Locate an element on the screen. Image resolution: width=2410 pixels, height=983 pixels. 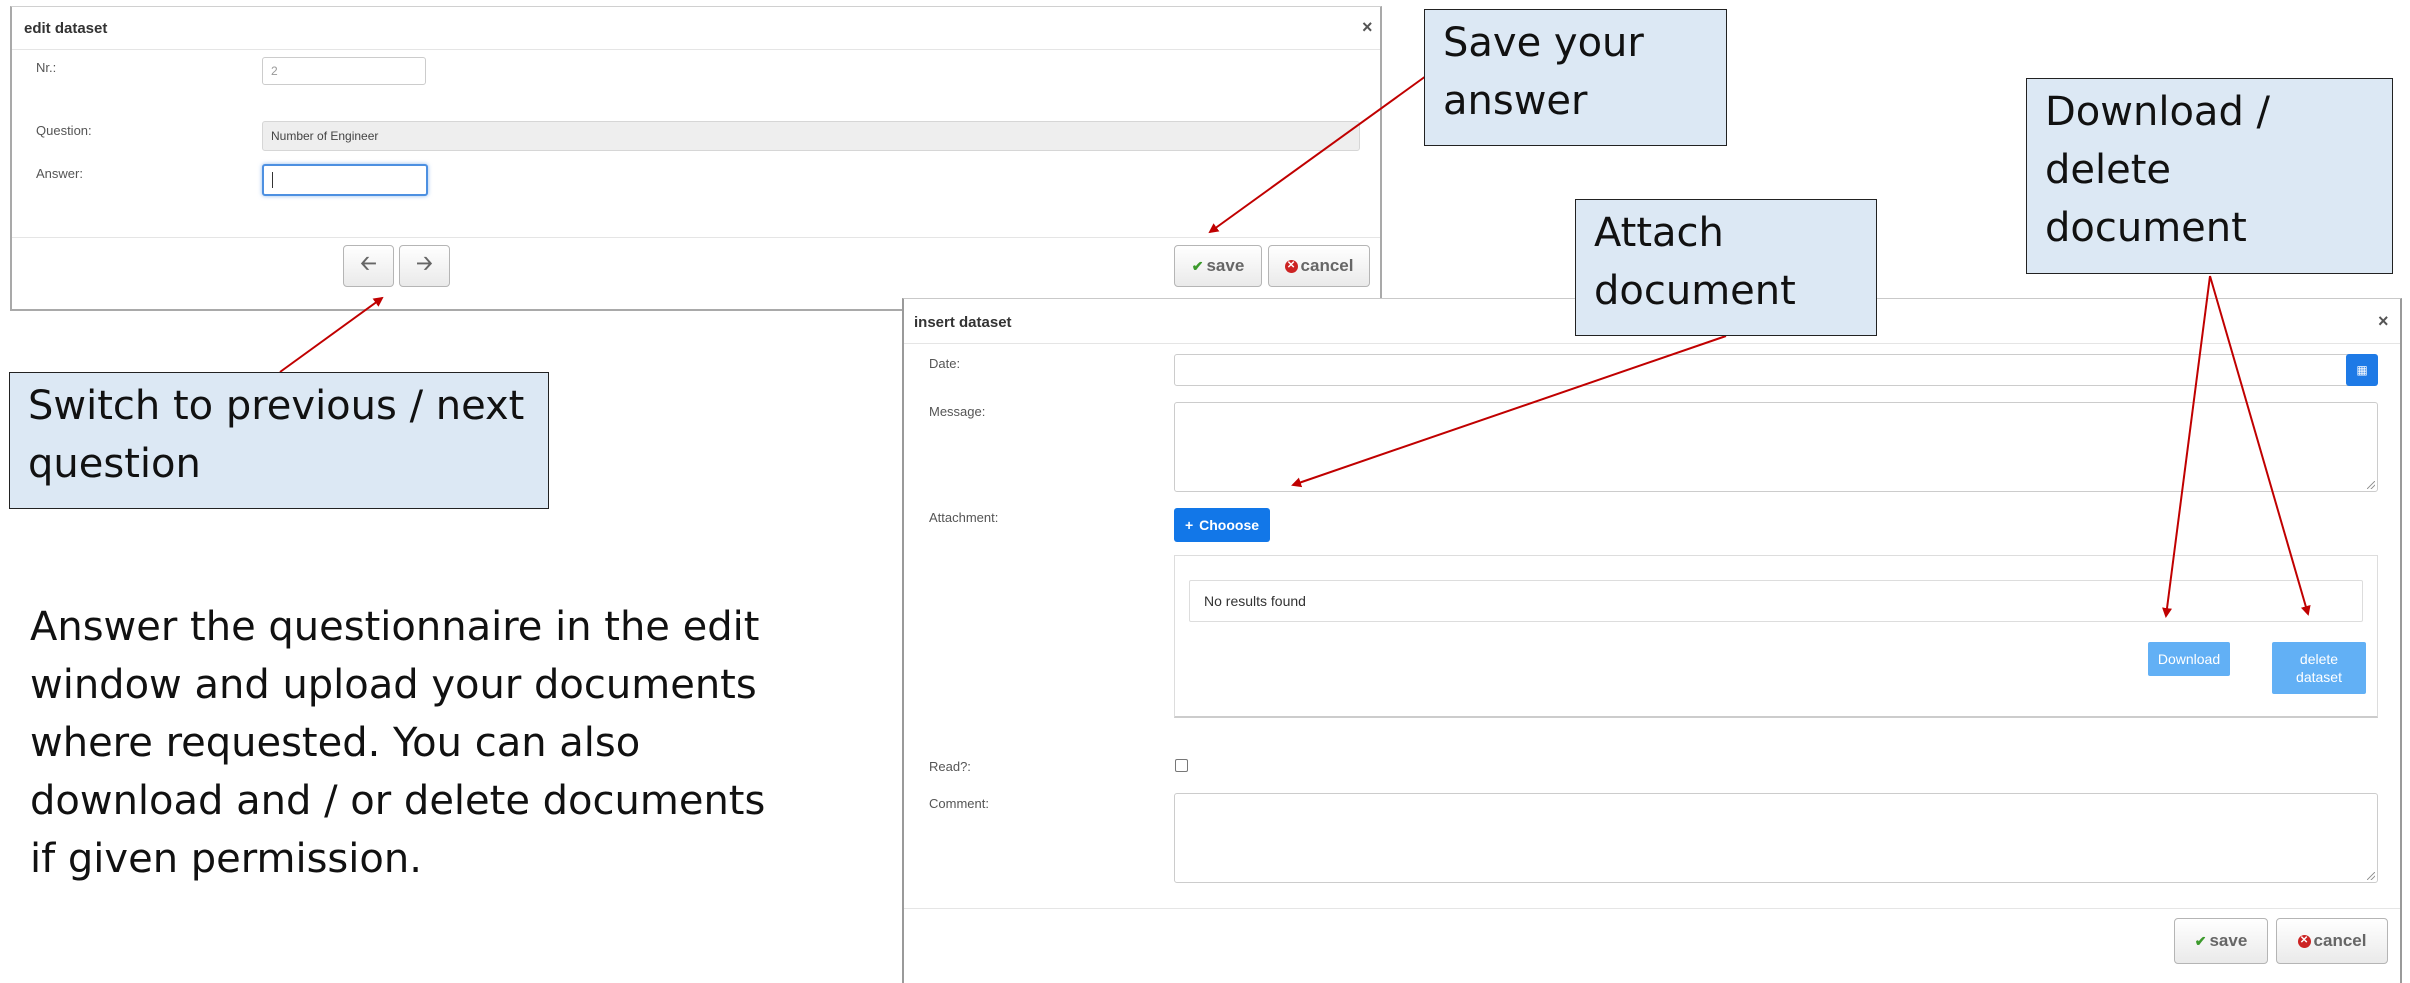
edit-save-button: ✔ save is located at coordinates (1218, 266).